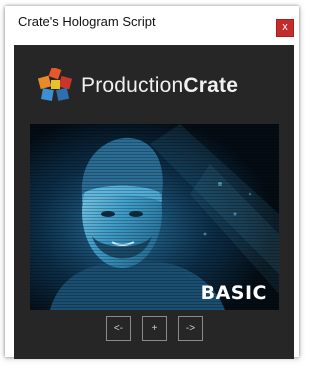  I want to click on close-icon: x, so click(285, 27).